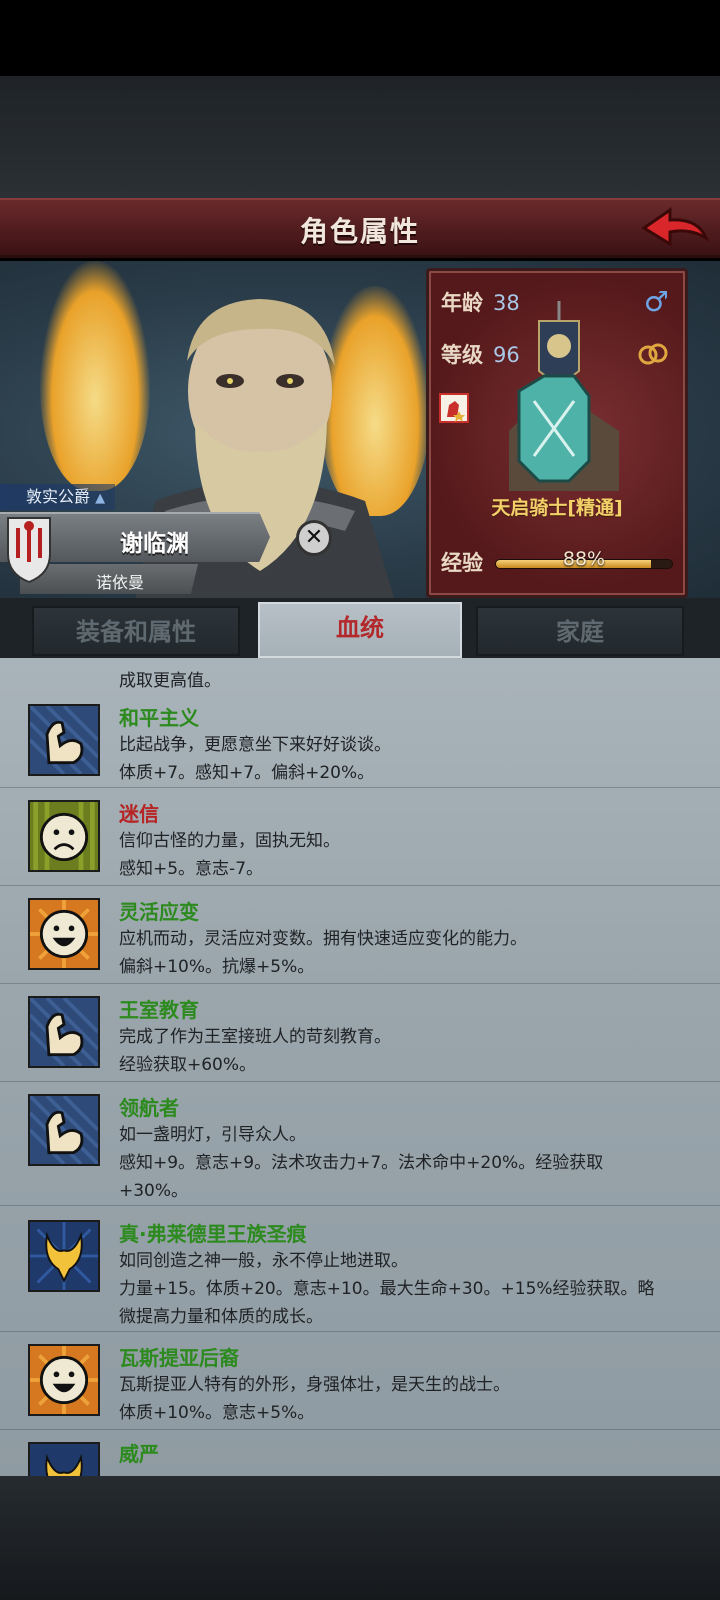  What do you see at coordinates (360, 38) in the screenshot?
I see `status-bar-area` at bounding box center [360, 38].